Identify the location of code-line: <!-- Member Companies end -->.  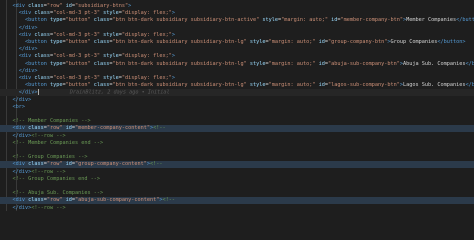
(237, 143).